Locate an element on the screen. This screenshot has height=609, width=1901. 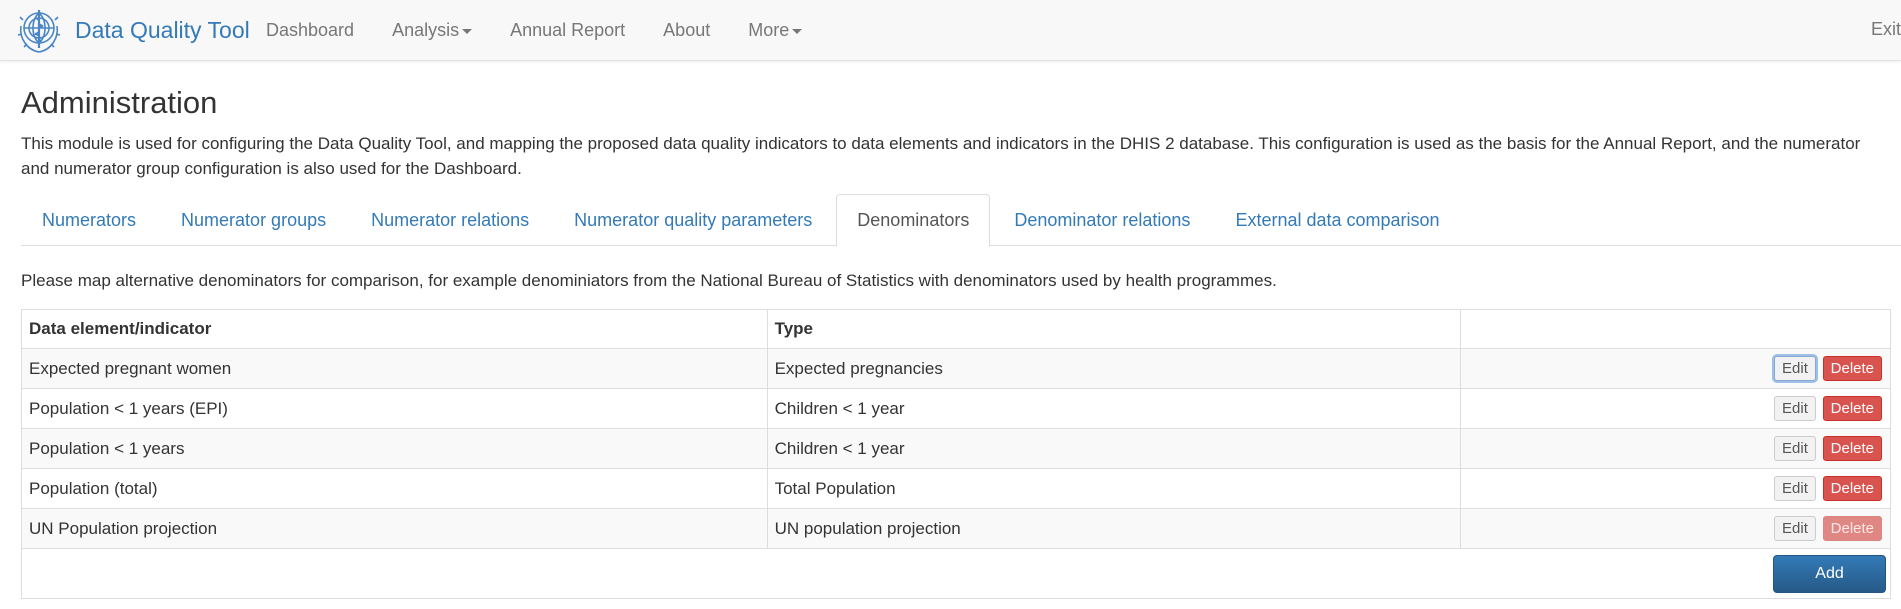
table-footer-row: Add is located at coordinates (956, 573).